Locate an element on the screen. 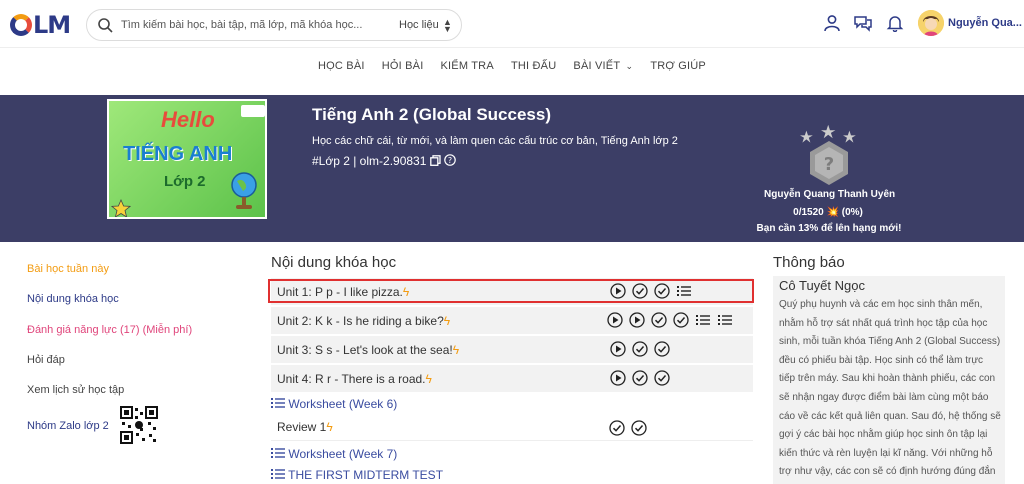 The width and height of the screenshot is (1024, 484). sidebar-item-weekly-lessons: Bài học tuần này is located at coordinates (68, 269).